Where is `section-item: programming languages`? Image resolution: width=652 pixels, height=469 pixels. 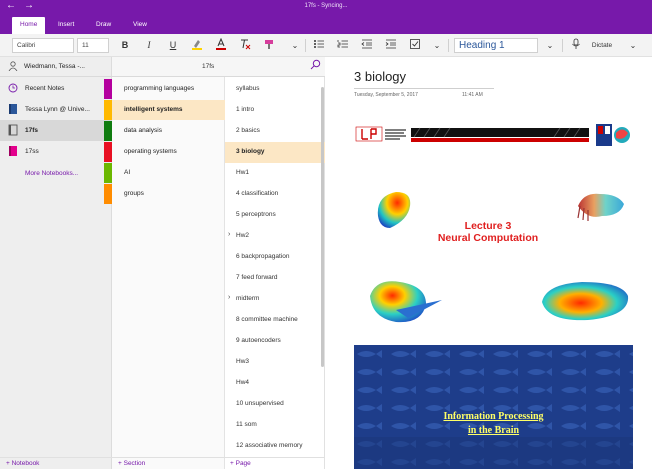 section-item: programming languages is located at coordinates (168, 89).